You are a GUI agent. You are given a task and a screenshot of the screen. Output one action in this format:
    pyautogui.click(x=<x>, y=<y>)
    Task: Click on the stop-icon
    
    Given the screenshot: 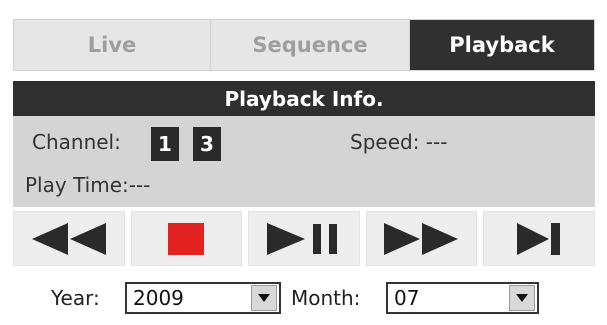 What is the action you would take?
    pyautogui.click(x=186, y=238)
    